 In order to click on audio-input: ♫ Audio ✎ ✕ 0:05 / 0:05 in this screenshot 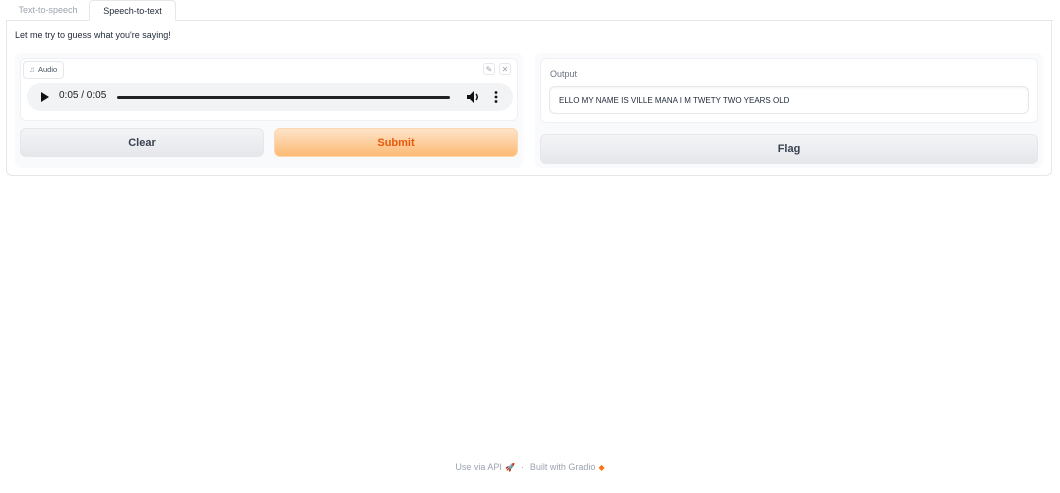, I will do `click(269, 89)`.